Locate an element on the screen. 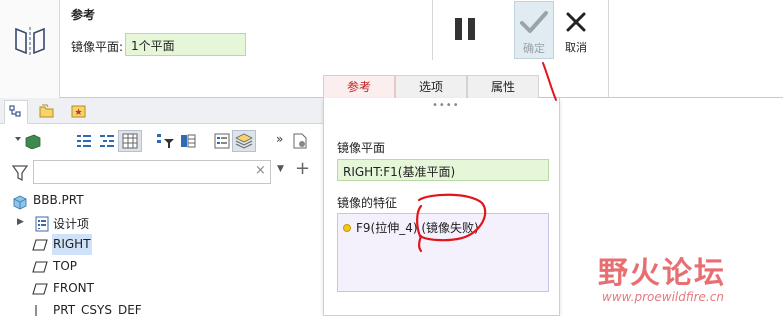  tree-item-label: 设计项 is located at coordinates (71, 224).